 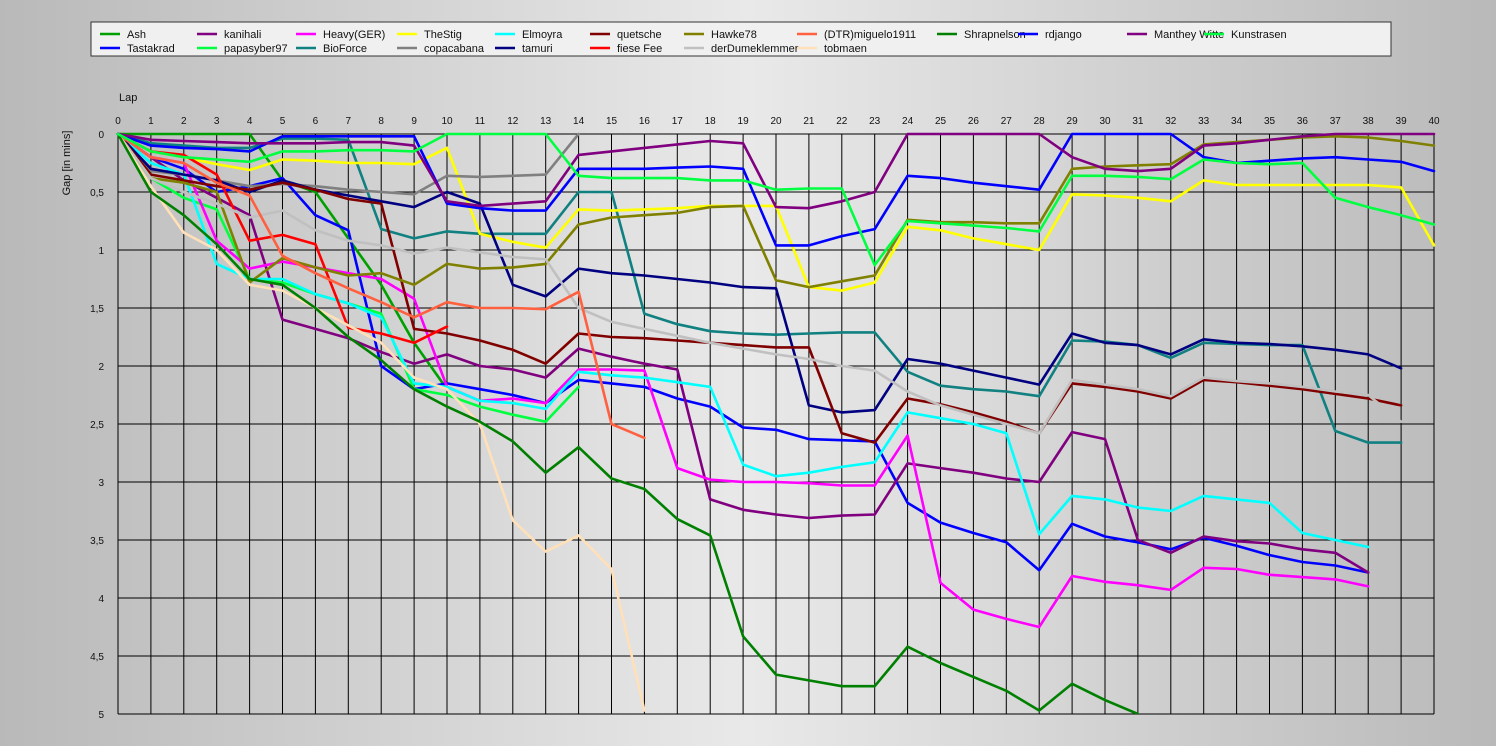 What do you see at coordinates (744, 121) in the screenshot?
I see `x-tick-label: 19` at bounding box center [744, 121].